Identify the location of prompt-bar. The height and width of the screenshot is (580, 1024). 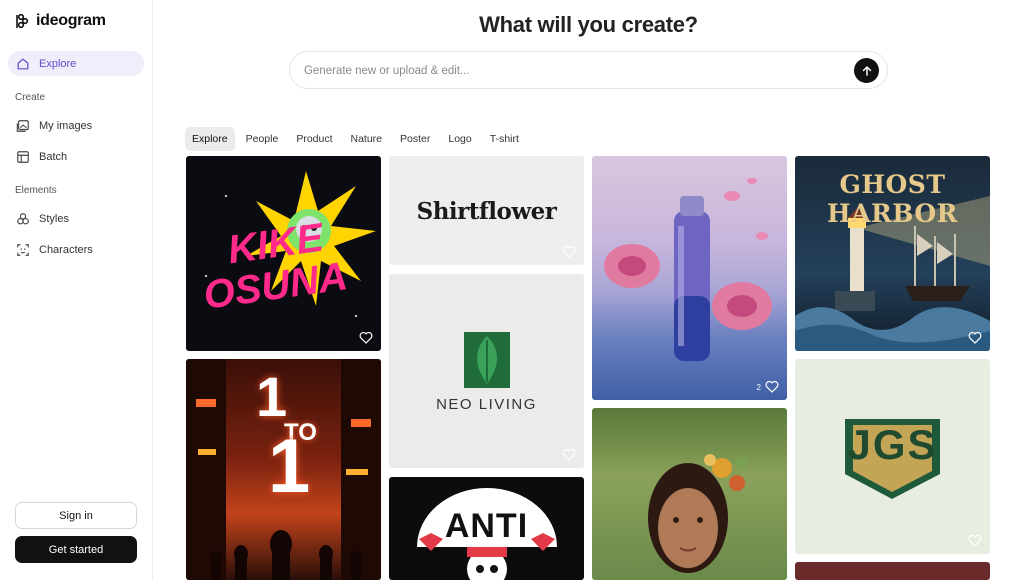
(588, 70).